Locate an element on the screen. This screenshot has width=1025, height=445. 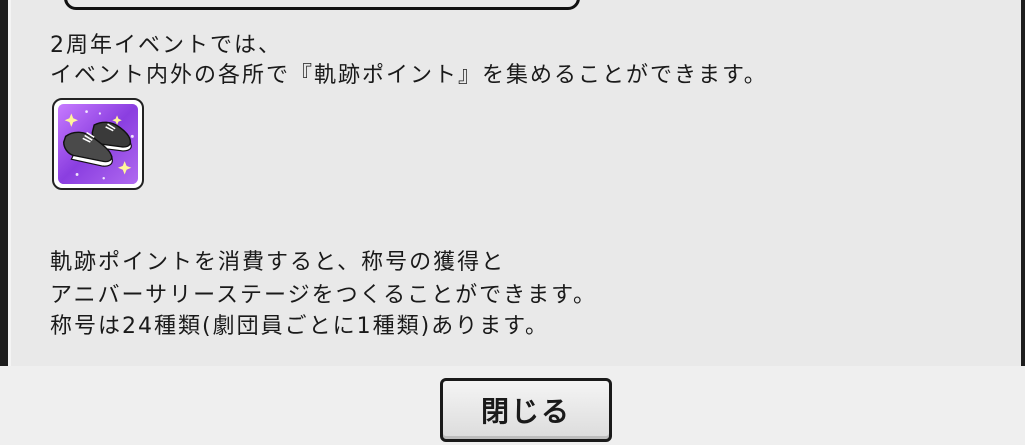
frame-border-left-inner is located at coordinates (9, 183).